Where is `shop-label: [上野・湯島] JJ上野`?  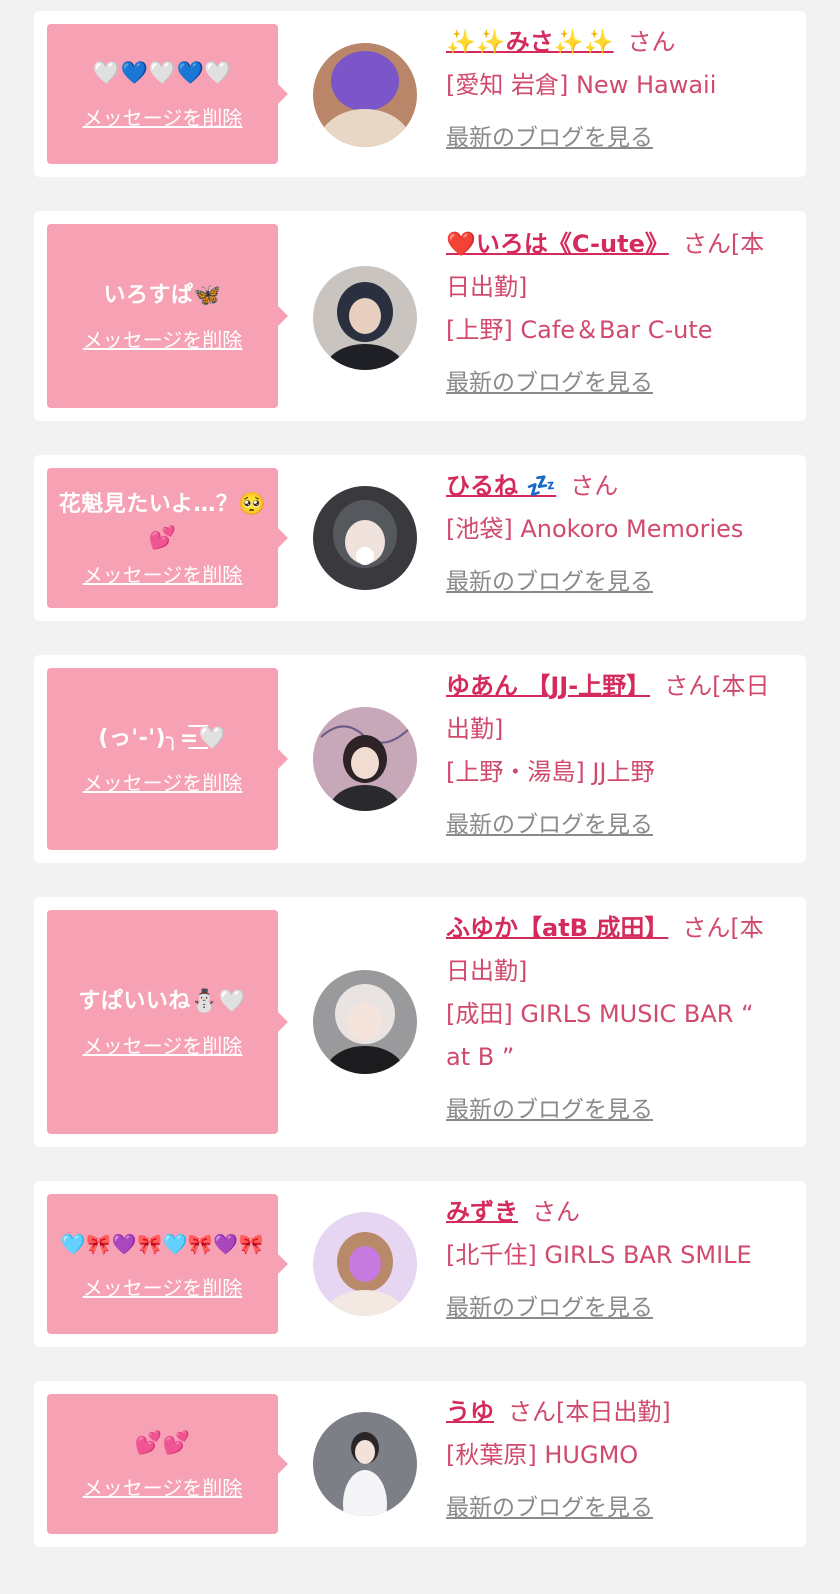 shop-label: [上野・湯島] JJ上野 is located at coordinates (550, 772).